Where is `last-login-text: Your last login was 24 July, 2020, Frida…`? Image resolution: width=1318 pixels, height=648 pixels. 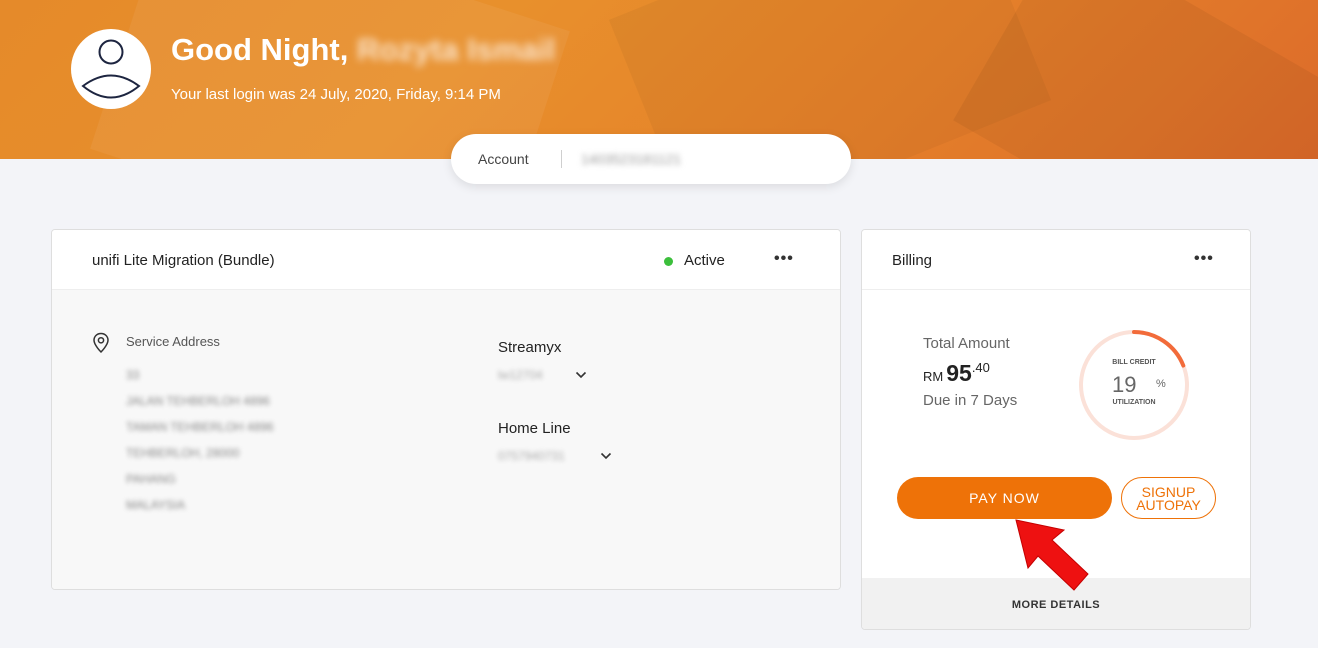
last-login-text: Your last login was 24 July, 2020, Frida… is located at coordinates (336, 94).